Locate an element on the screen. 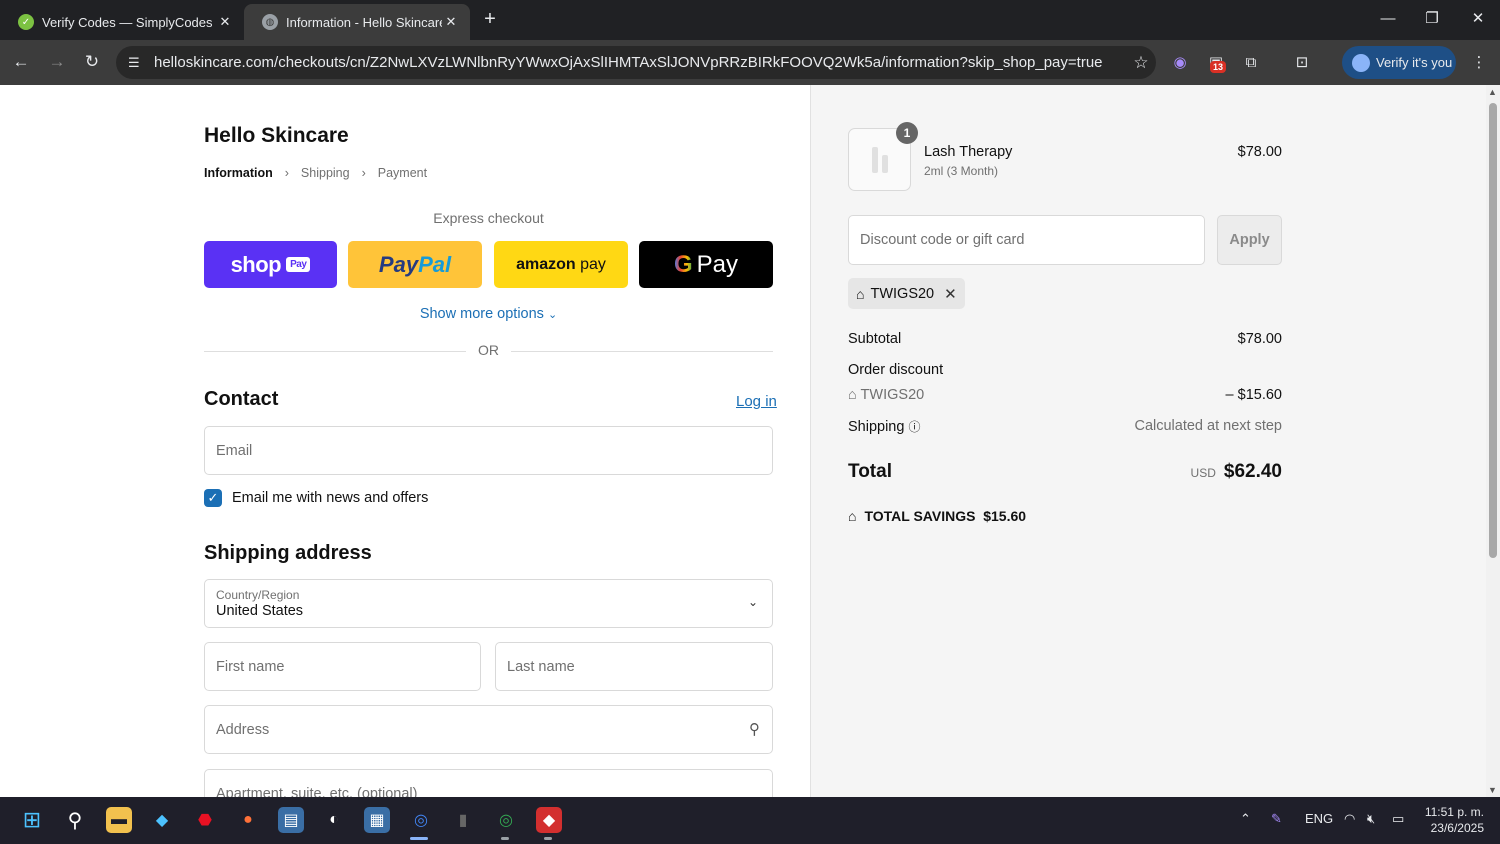  scrollbar-thumb is located at coordinates (1493, 330).